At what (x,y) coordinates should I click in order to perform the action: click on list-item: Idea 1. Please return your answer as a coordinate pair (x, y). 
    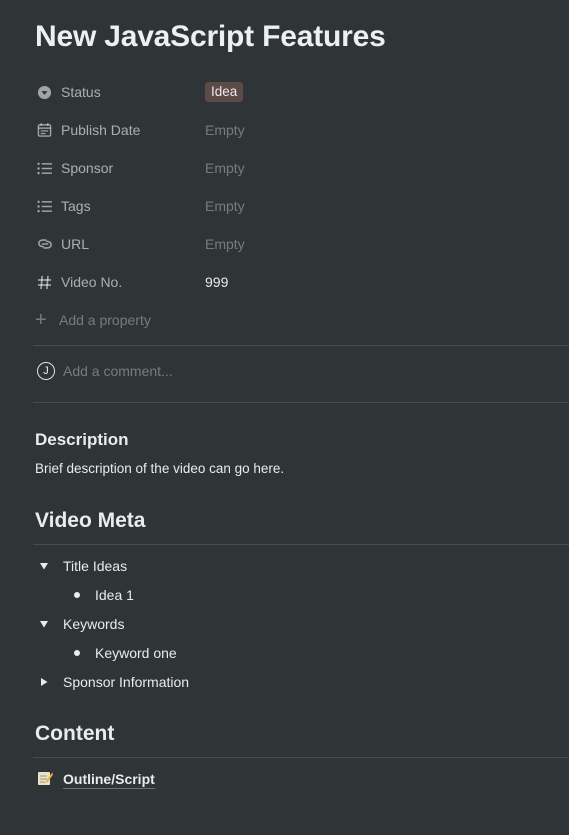
    Looking at the image, I should click on (103, 595).